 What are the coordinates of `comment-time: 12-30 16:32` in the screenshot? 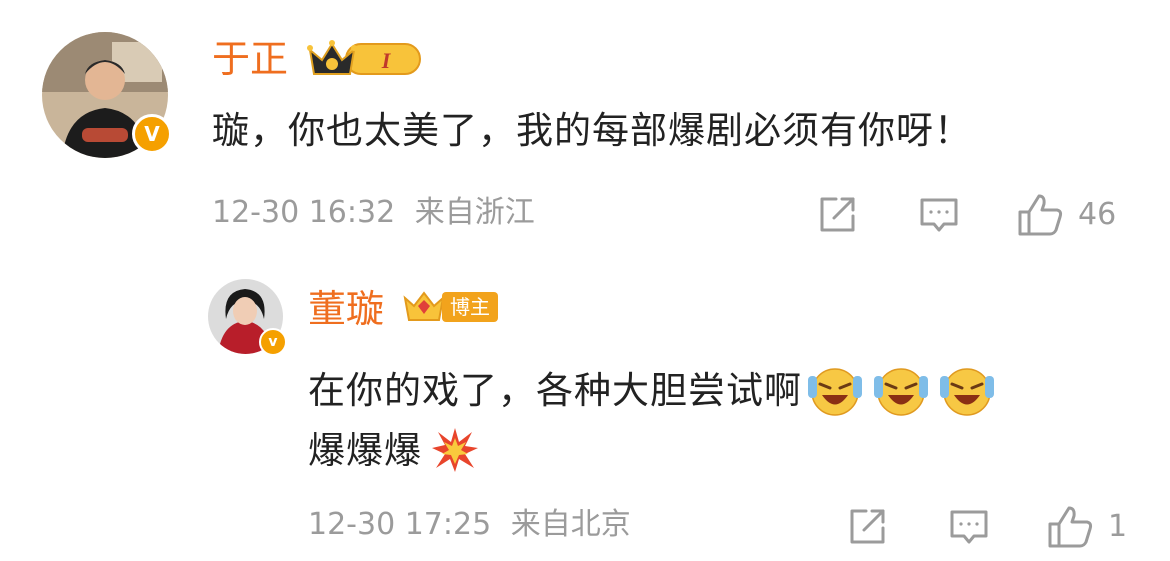 It's located at (304, 212).